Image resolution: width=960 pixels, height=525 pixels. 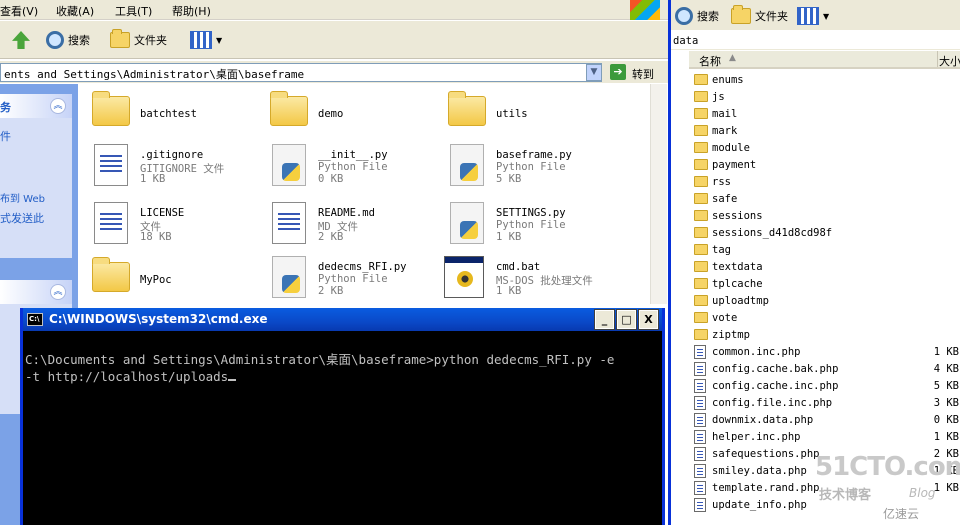 I want to click on list-item: helper.inc.php 1 KB, so click(x=824, y=437).